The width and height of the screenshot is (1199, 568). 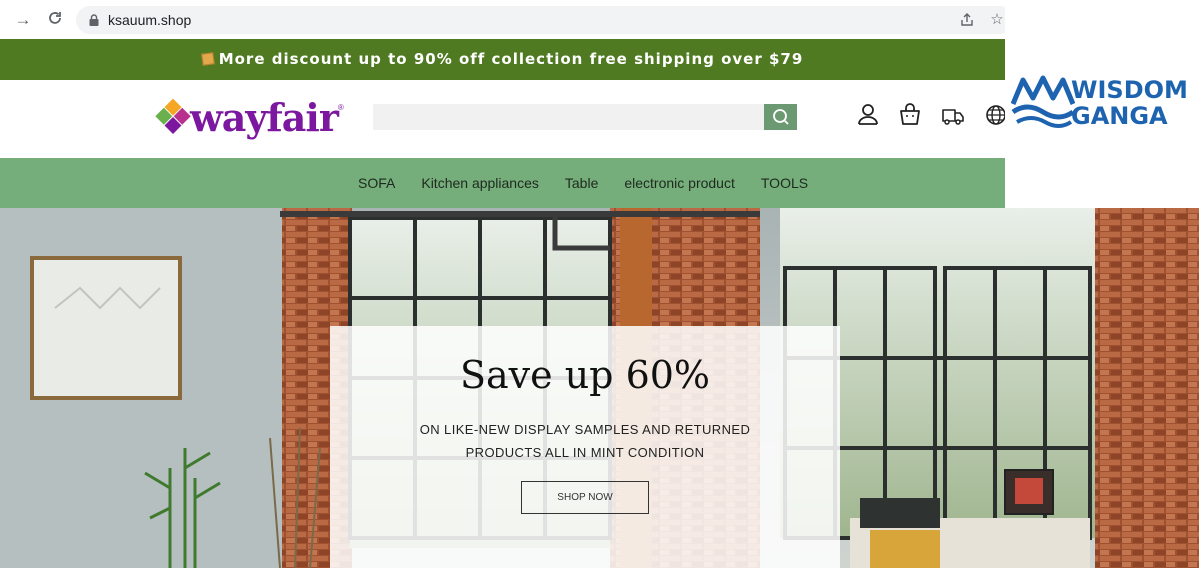 I want to click on hero-subtitle-line-1: ON LIKE-NEW DISPLAY SAMPLES AND RETURNED, so click(x=585, y=429).